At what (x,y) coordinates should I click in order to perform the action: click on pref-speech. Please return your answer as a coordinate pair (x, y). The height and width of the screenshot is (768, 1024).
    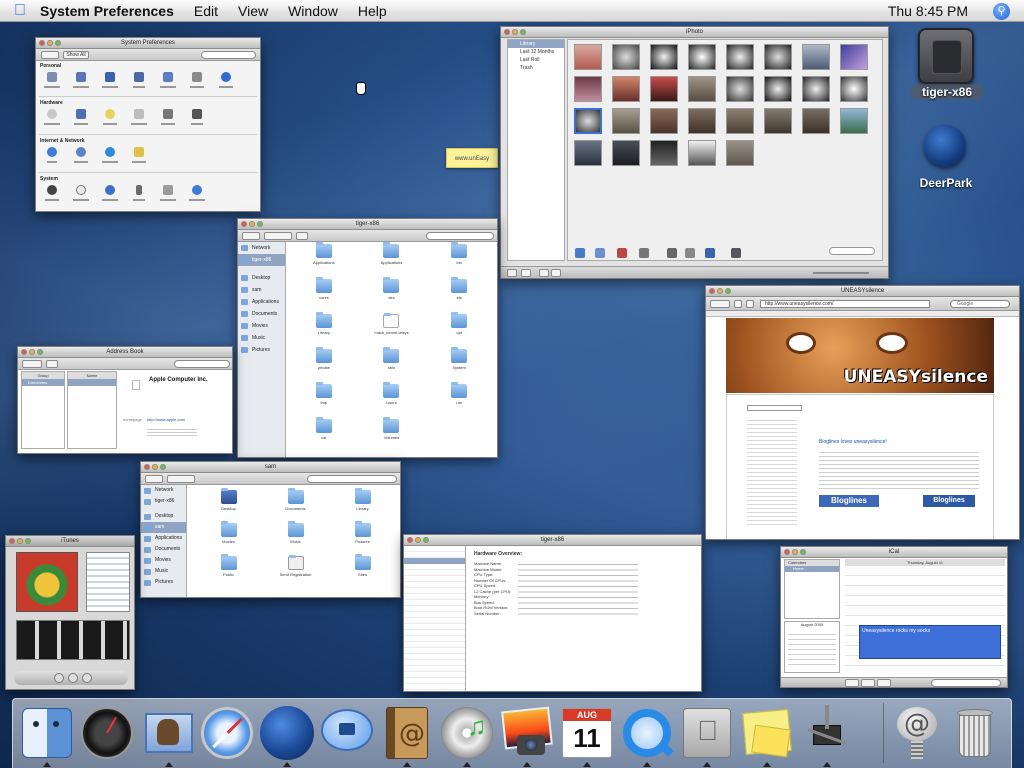
    Looking at the image, I should click on (138, 193).